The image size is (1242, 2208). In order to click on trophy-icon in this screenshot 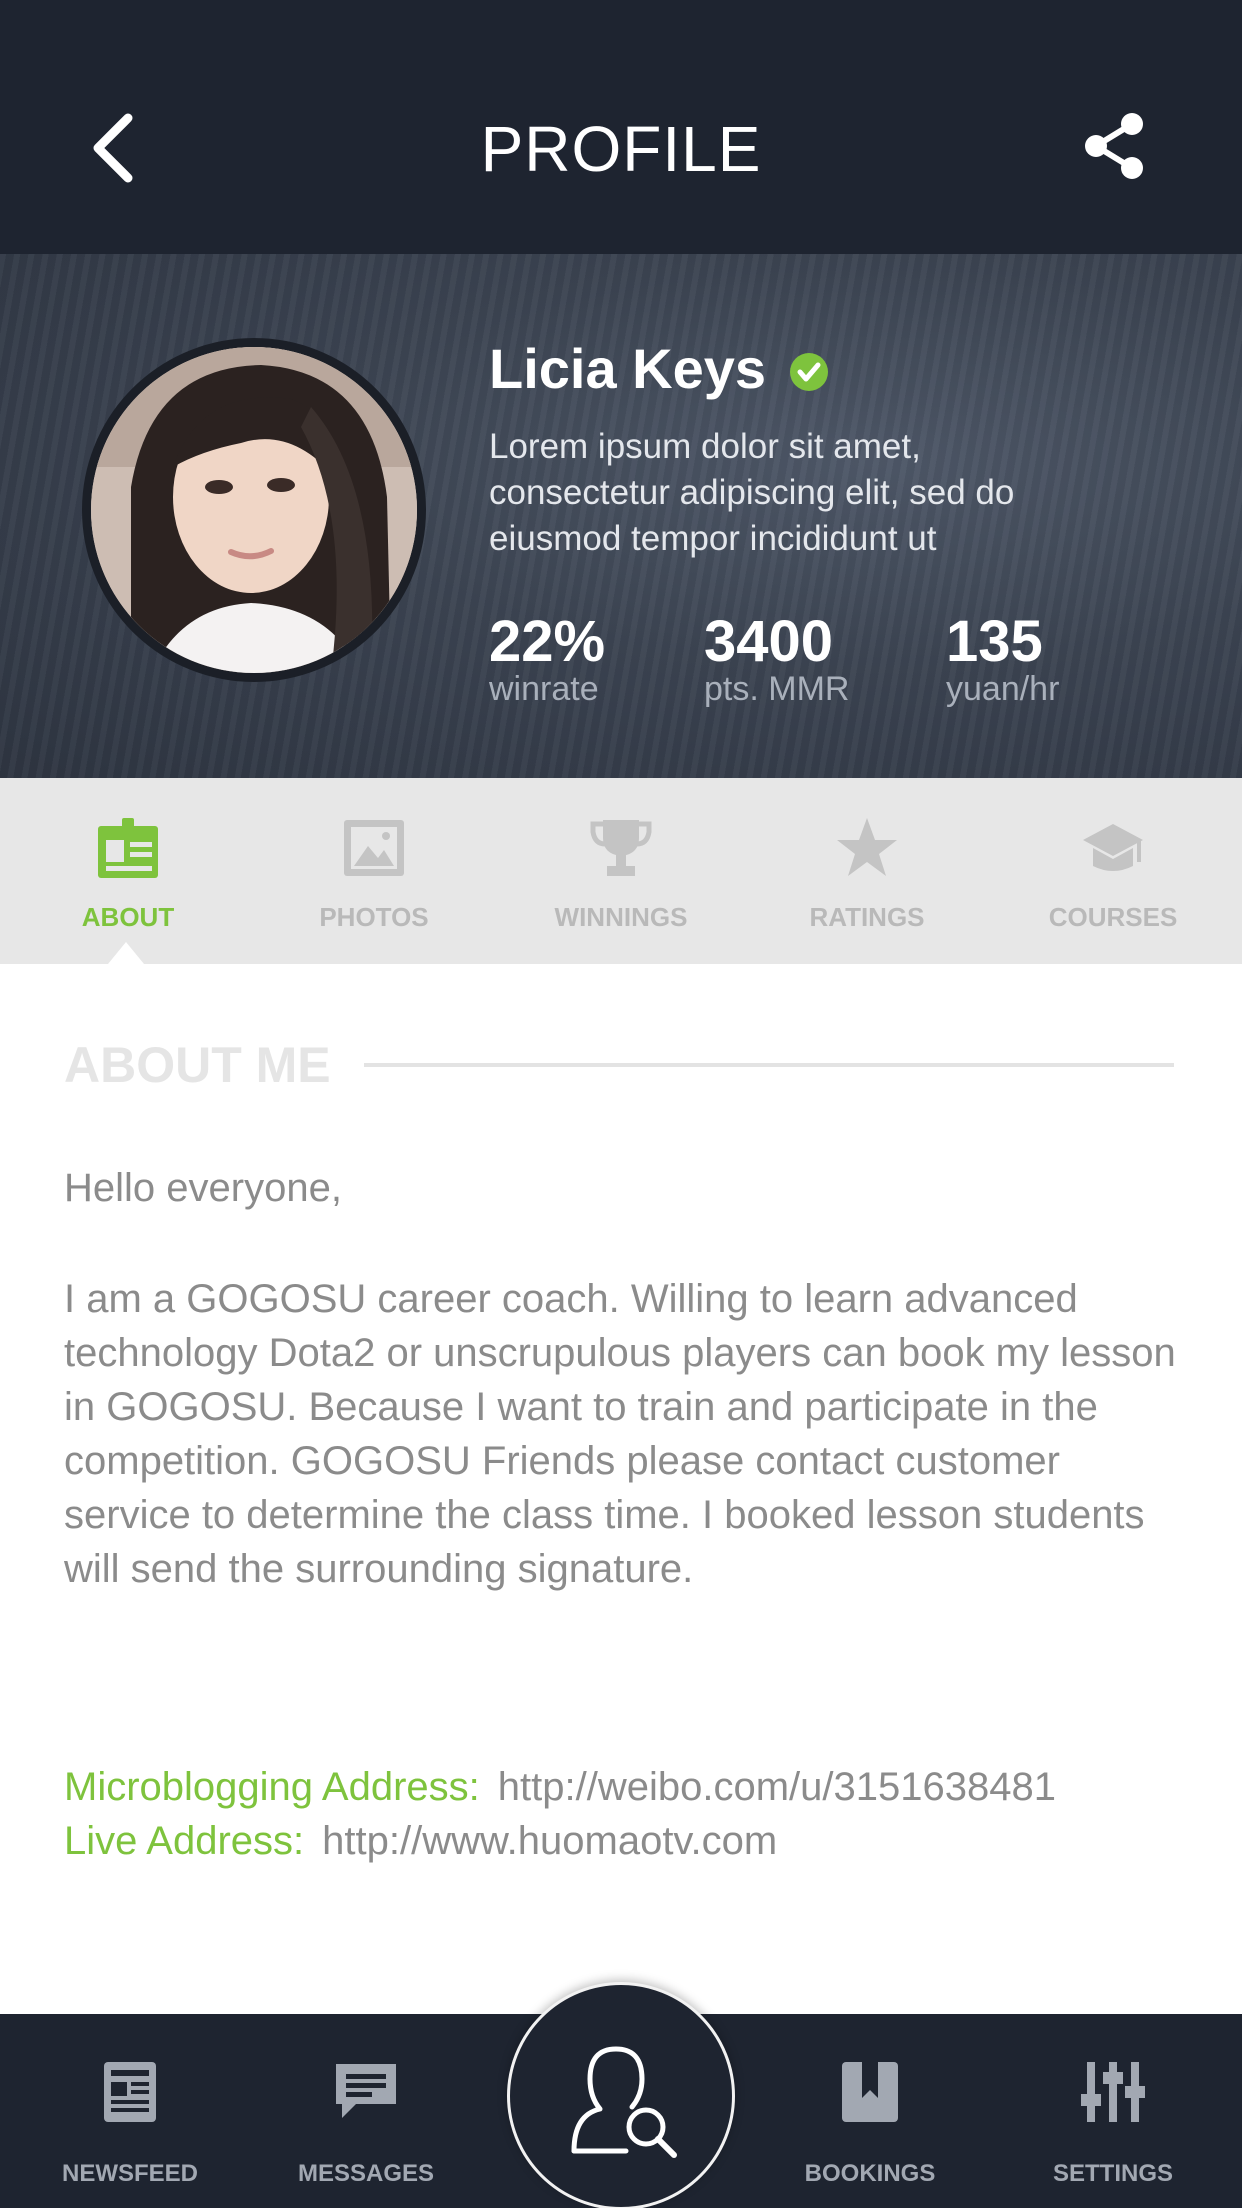, I will do `click(621, 848)`.